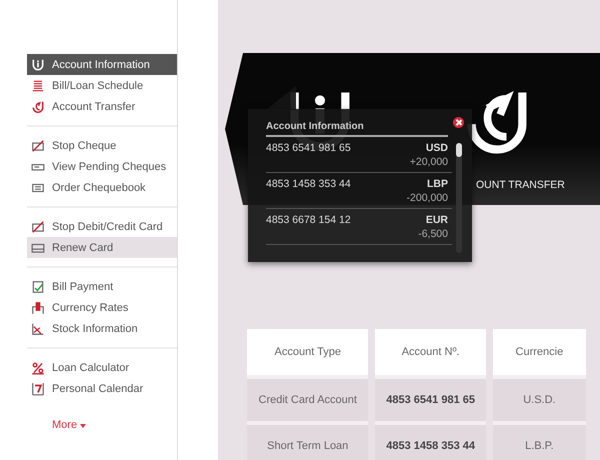  I want to click on sidebar-item: Currency Rates, so click(102, 307).